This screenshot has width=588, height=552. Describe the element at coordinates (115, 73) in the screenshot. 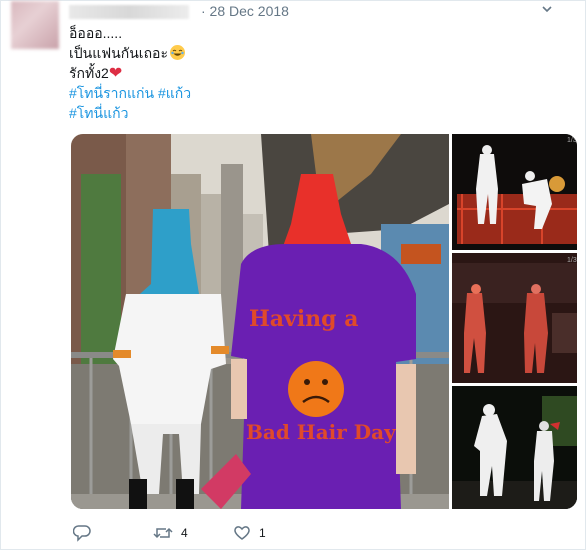

I see `red-heart-icon: ❤` at that location.